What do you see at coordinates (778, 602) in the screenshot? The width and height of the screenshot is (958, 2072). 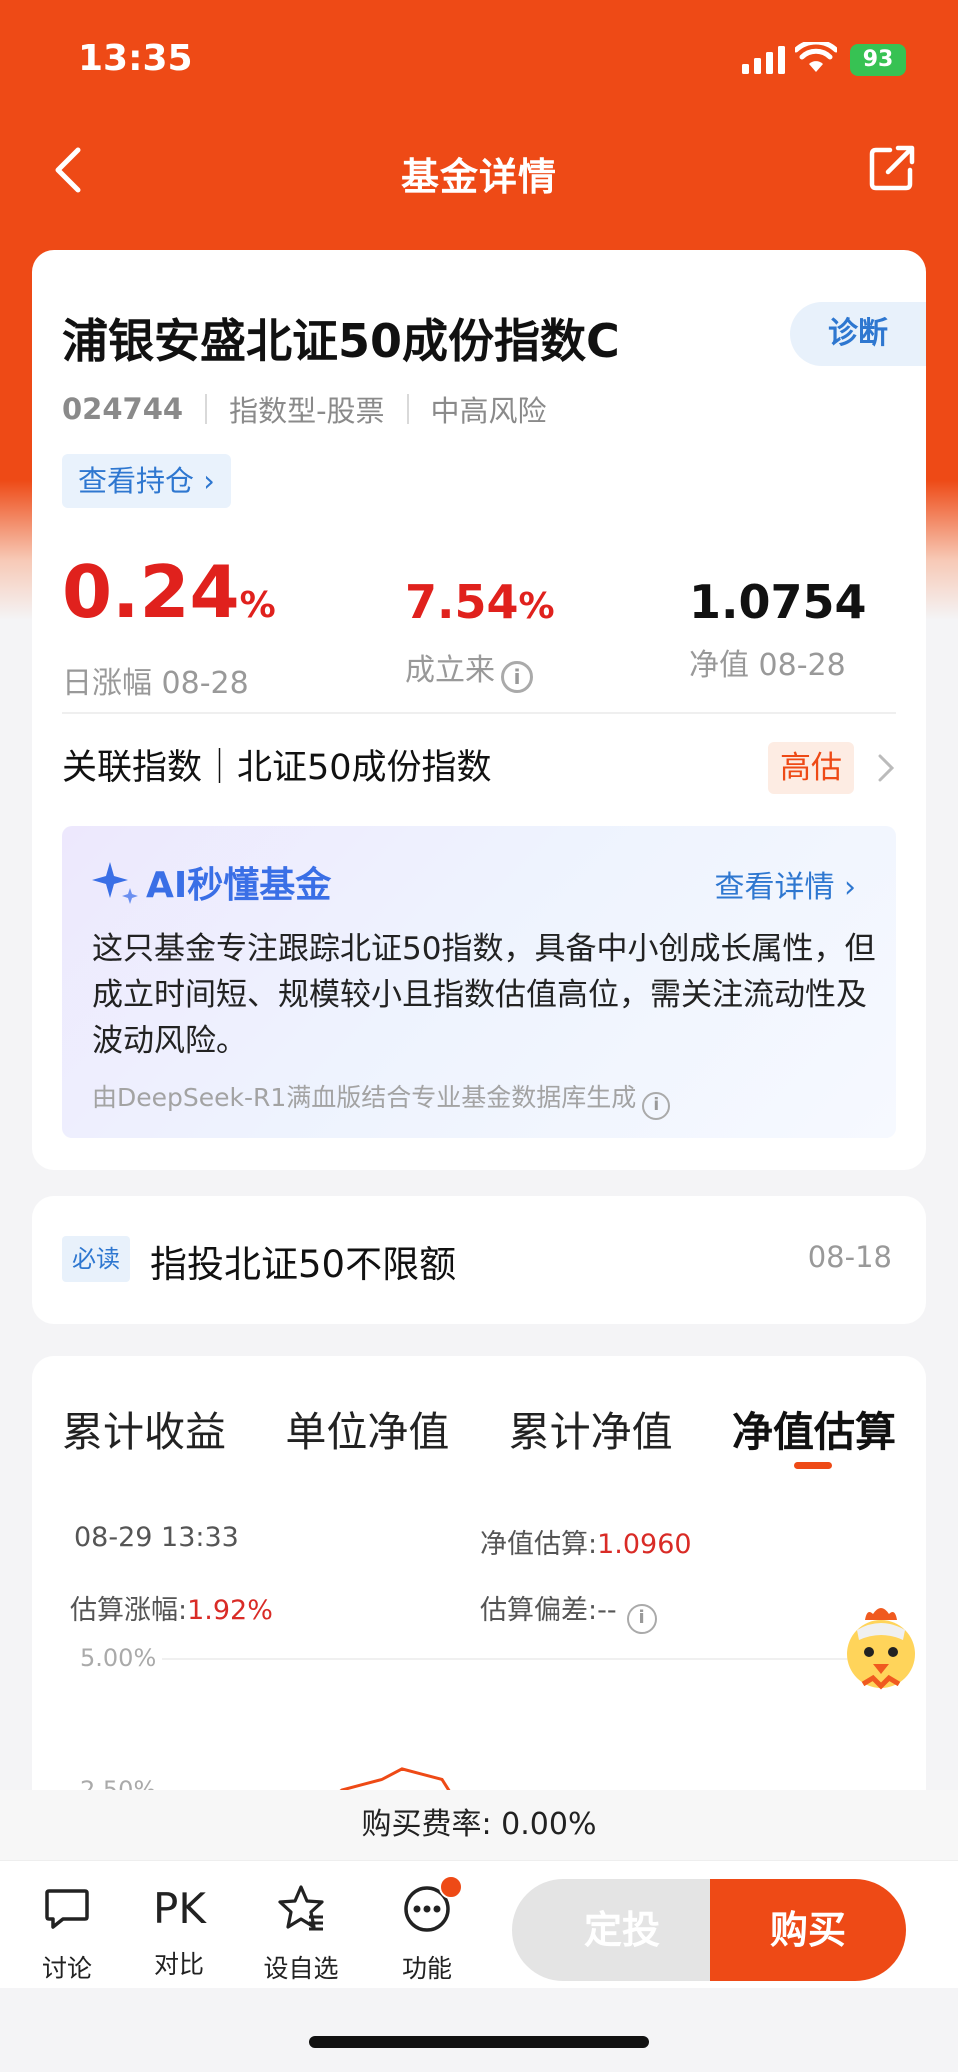 I see `nav-value: 1.0754` at bounding box center [778, 602].